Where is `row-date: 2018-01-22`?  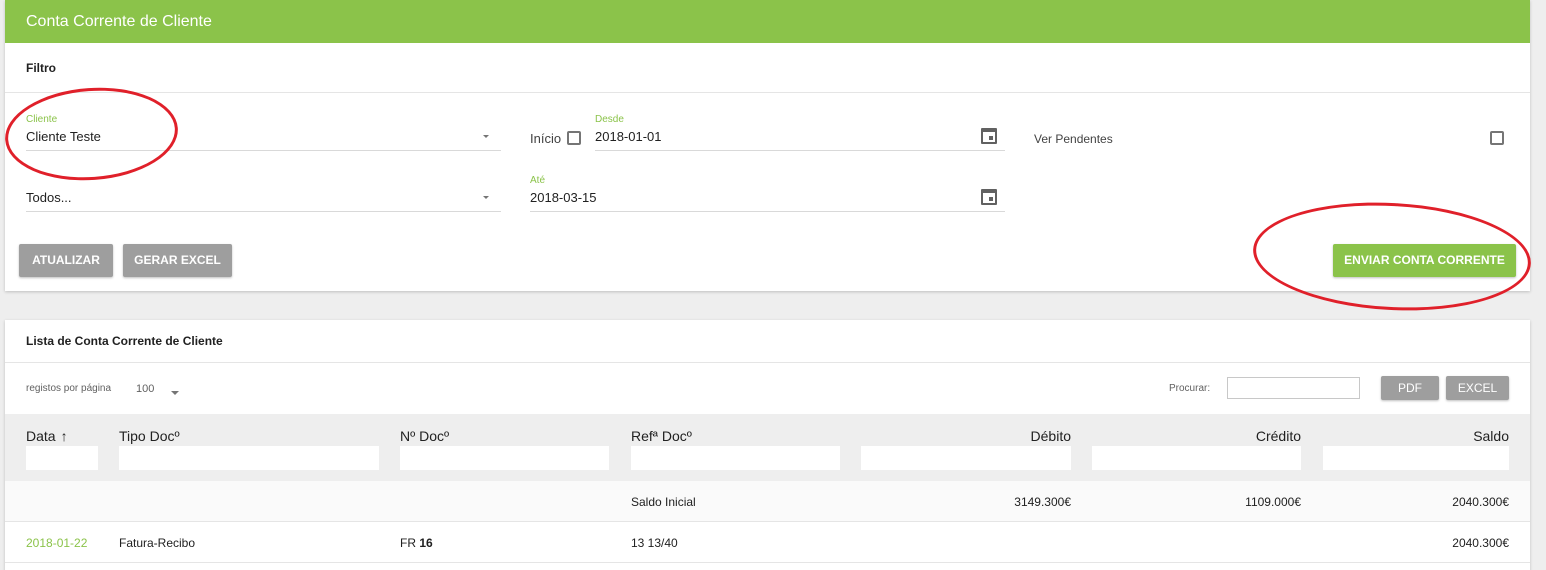
row-date: 2018-01-22 is located at coordinates (56, 543).